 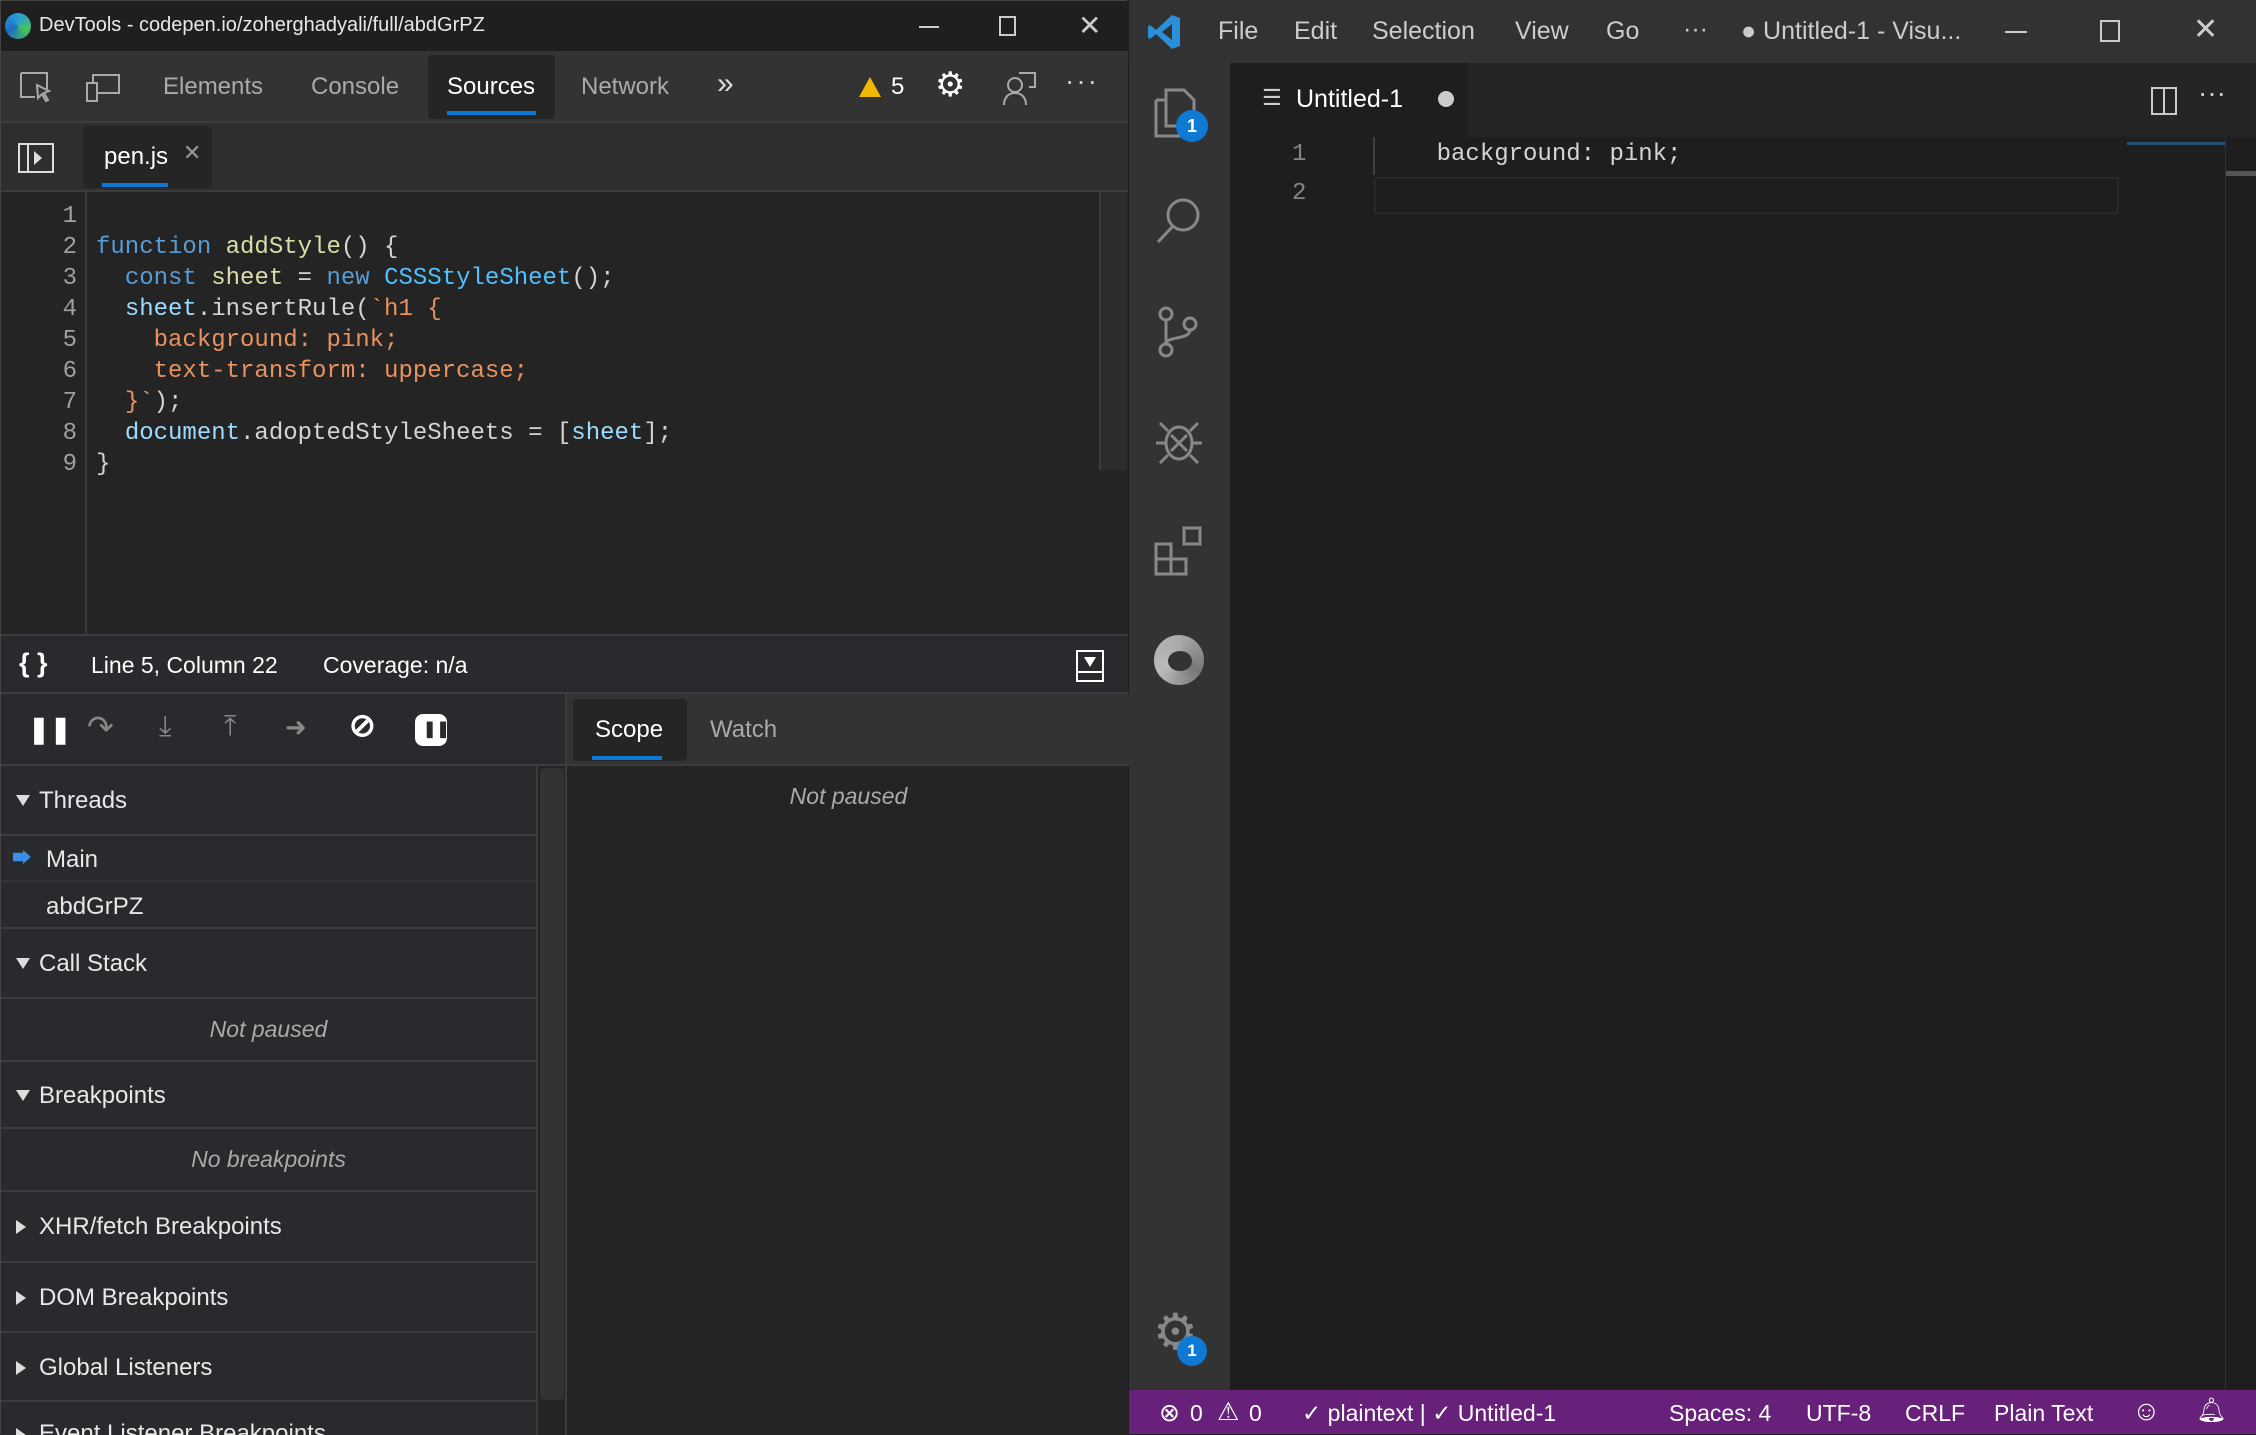 I want to click on step-out-icon: ⤒, so click(x=230, y=726).